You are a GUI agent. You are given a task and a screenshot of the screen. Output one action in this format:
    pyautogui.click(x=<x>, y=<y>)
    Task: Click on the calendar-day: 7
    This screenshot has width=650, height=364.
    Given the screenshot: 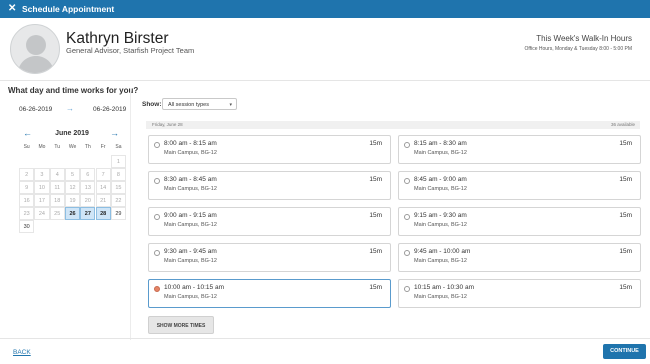 What is the action you would take?
    pyautogui.click(x=103, y=174)
    